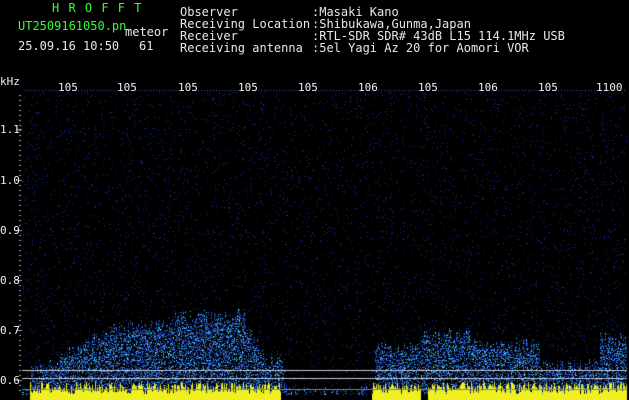 The width and height of the screenshot is (629, 400). I want to click on datetime-label: 25.09.16 10:50, so click(69, 46).